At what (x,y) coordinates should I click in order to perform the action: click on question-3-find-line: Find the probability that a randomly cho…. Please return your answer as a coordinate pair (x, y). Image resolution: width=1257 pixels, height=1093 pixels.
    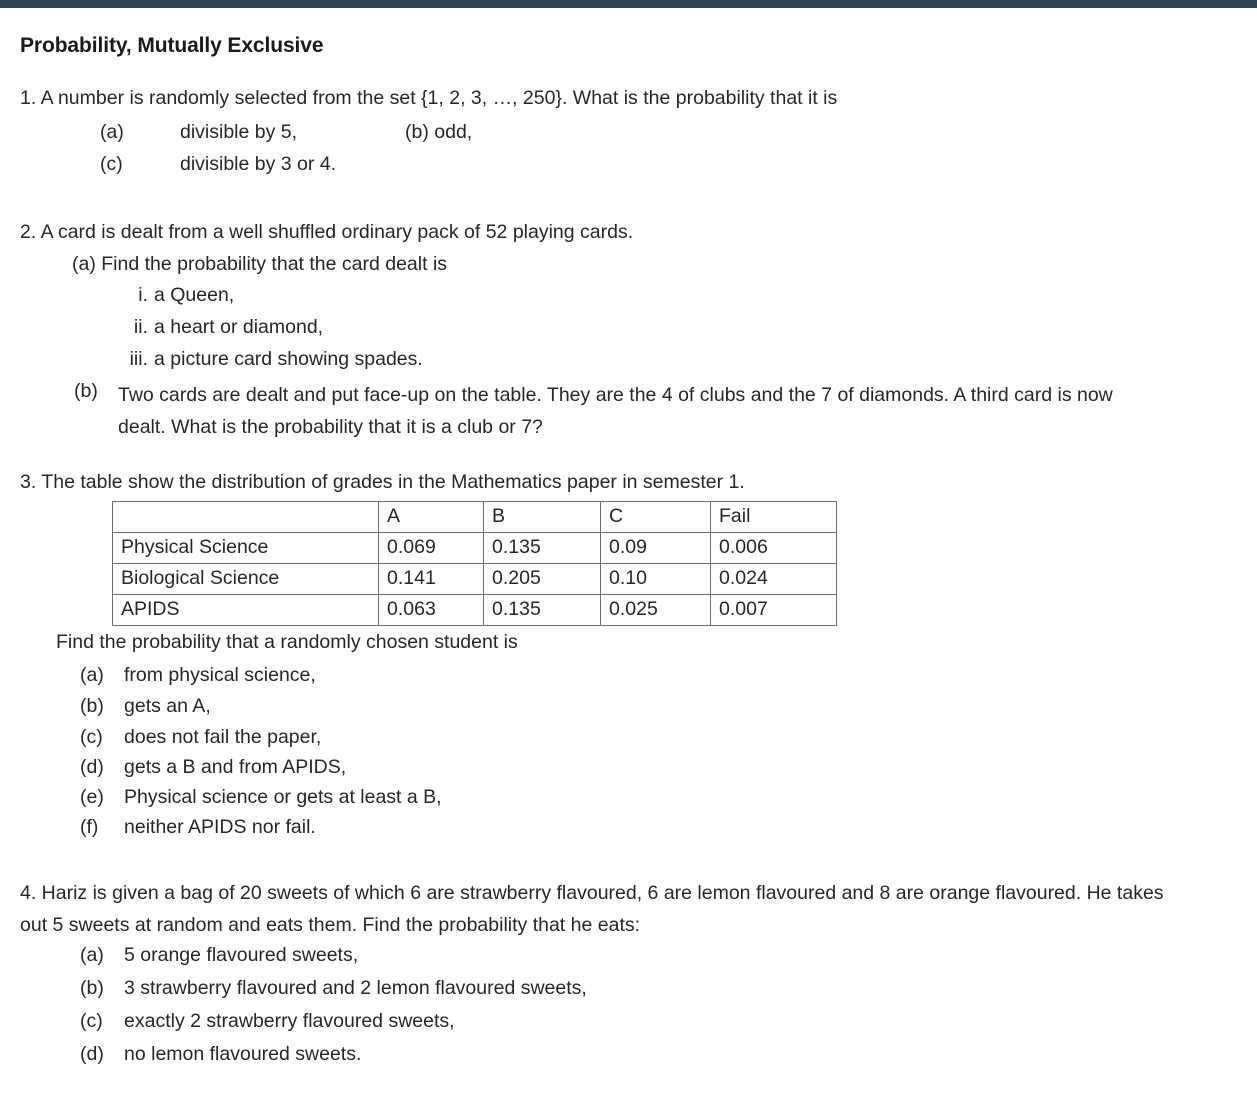
    Looking at the image, I should click on (287, 642).